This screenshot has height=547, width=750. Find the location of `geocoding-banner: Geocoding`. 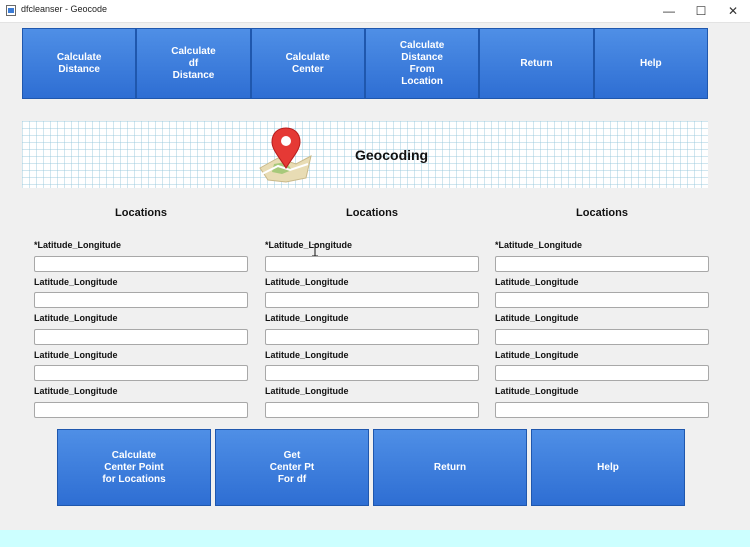

geocoding-banner: Geocoding is located at coordinates (365, 154).